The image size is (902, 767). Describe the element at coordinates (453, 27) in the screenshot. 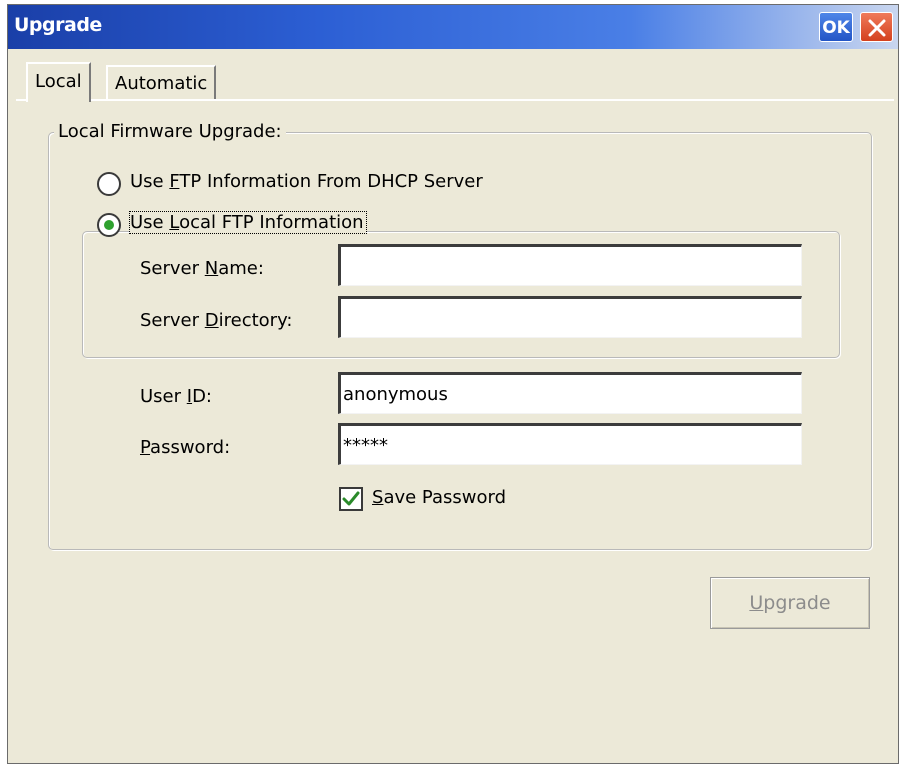

I see `title-bar: Upgrade OK` at that location.